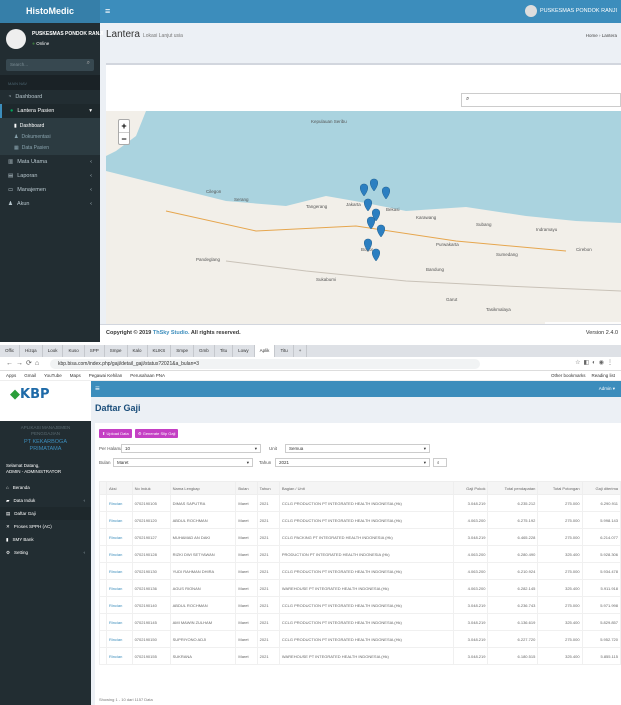  I want to click on column-header: Bagian / Unit, so click(366, 488).